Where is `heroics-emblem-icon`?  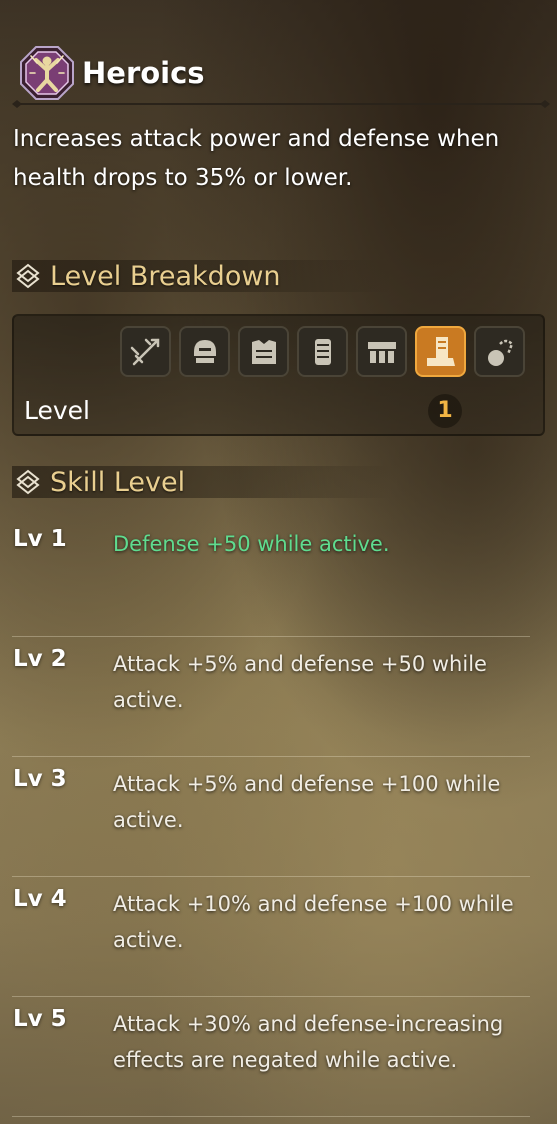
heroics-emblem-icon is located at coordinates (47, 73).